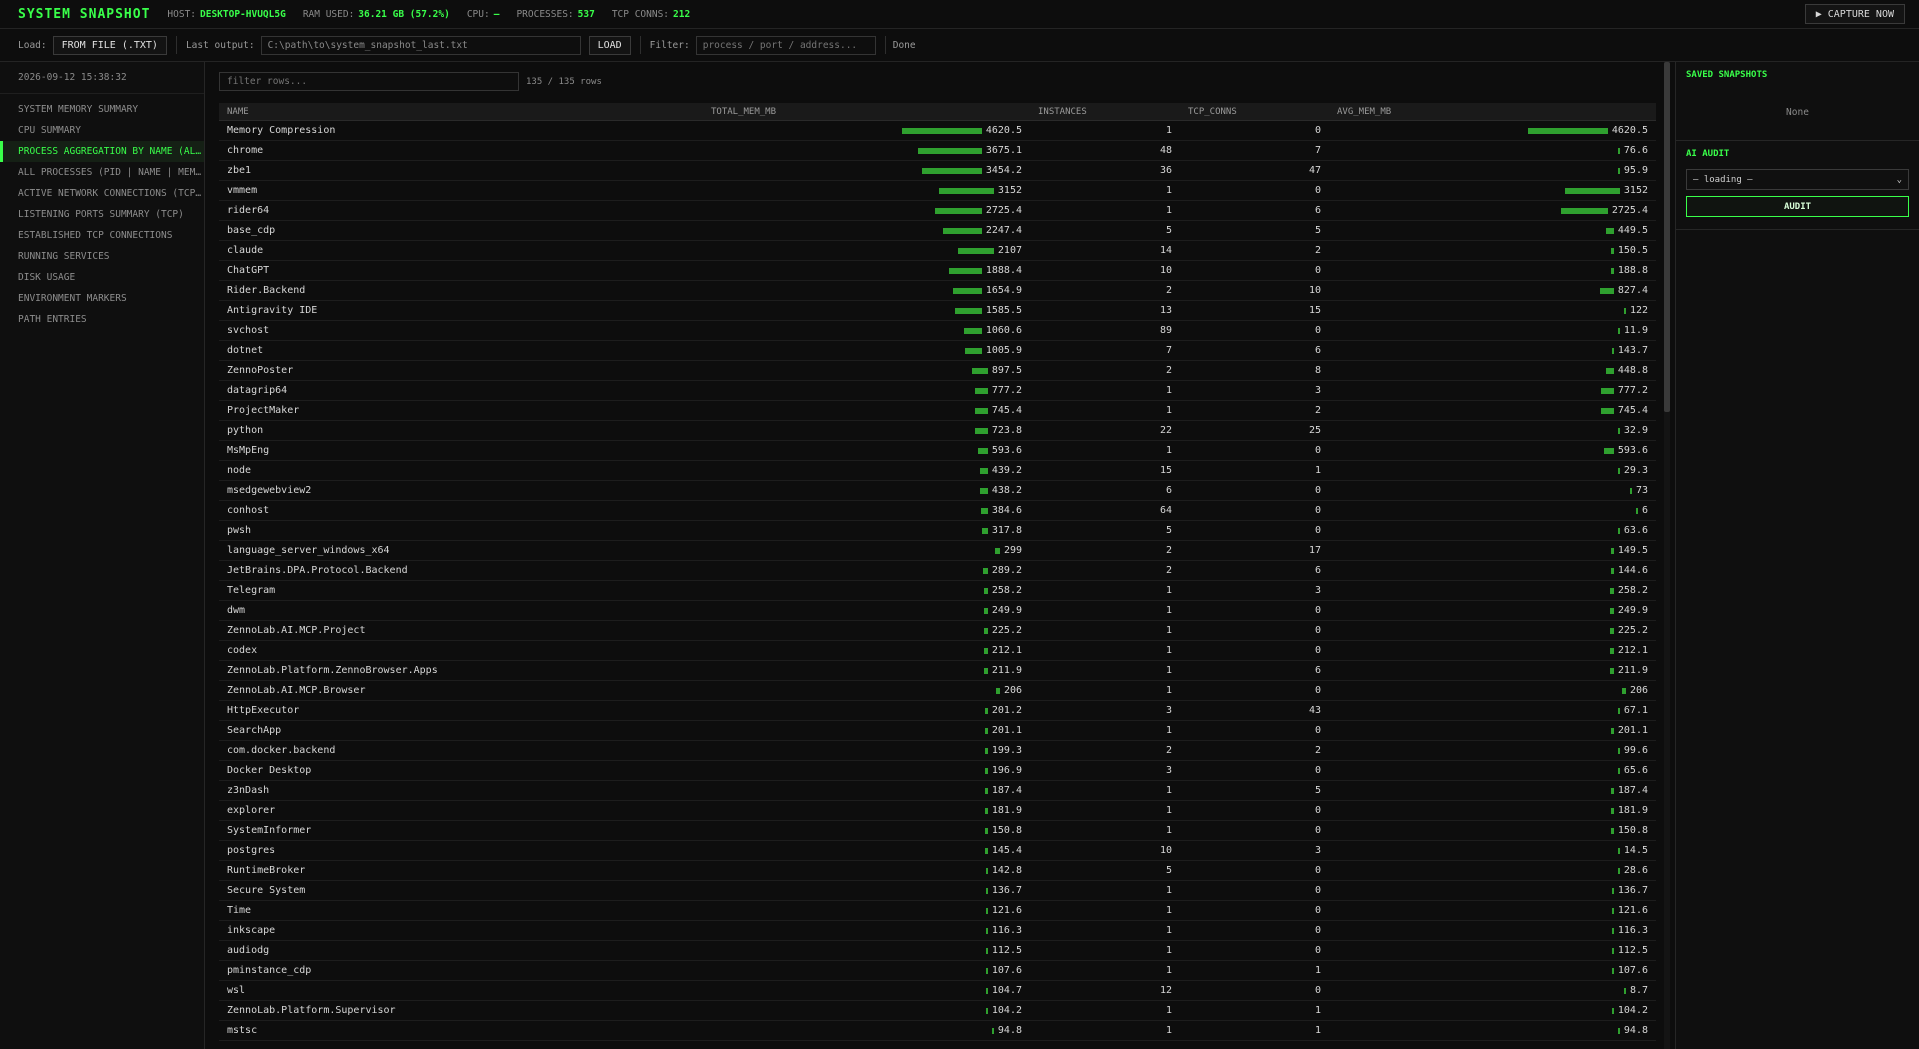 The height and width of the screenshot is (1049, 1919). What do you see at coordinates (937, 510) in the screenshot?
I see `table-row: conhost 384.6 64 0 6` at bounding box center [937, 510].